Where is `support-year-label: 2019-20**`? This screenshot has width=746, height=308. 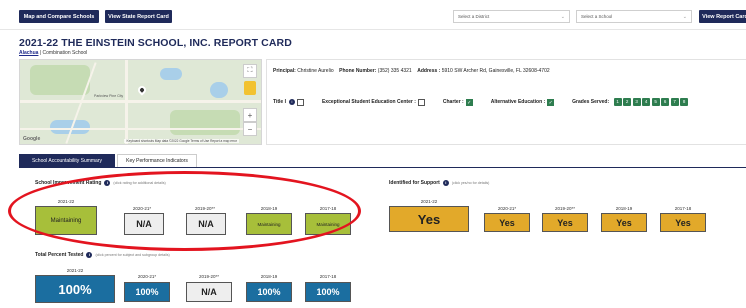
support-year-label: 2019-20** is located at coordinates (565, 208).